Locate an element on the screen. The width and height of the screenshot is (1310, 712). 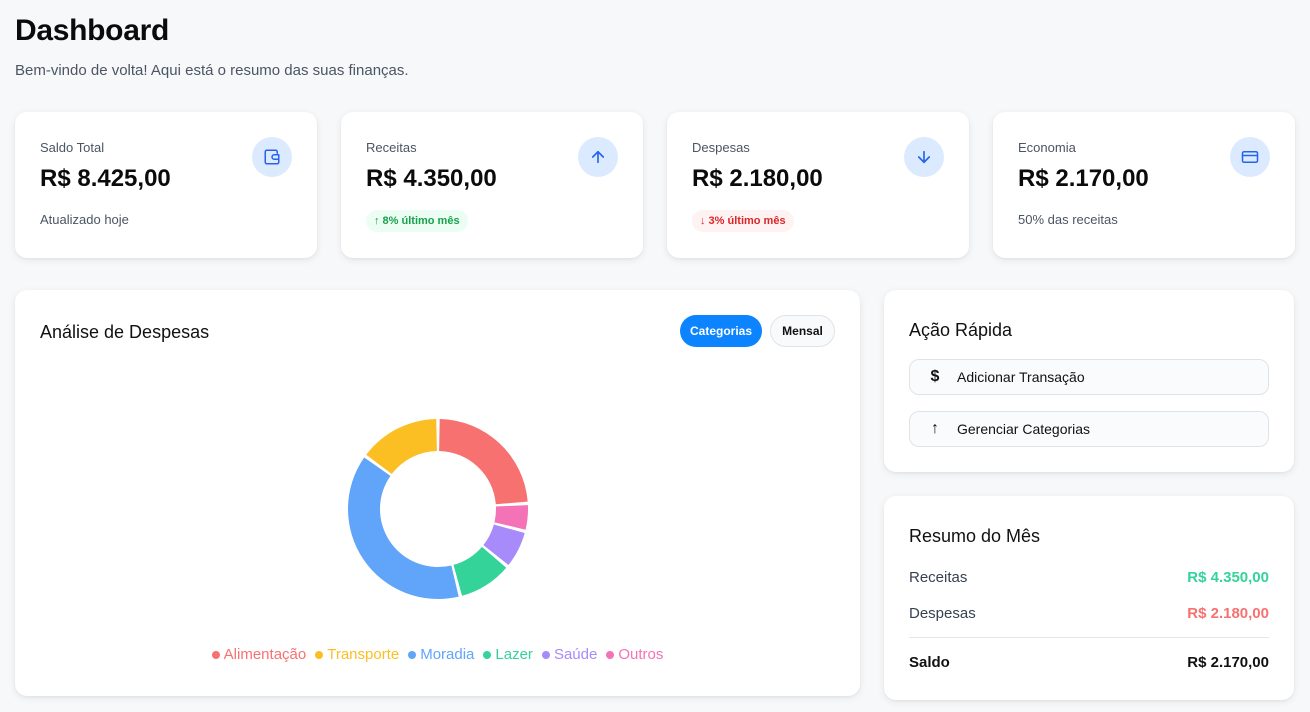
stat-card-receitas: Receitas R$ 4.350,00 ↑ 8% último mês is located at coordinates (492, 185).